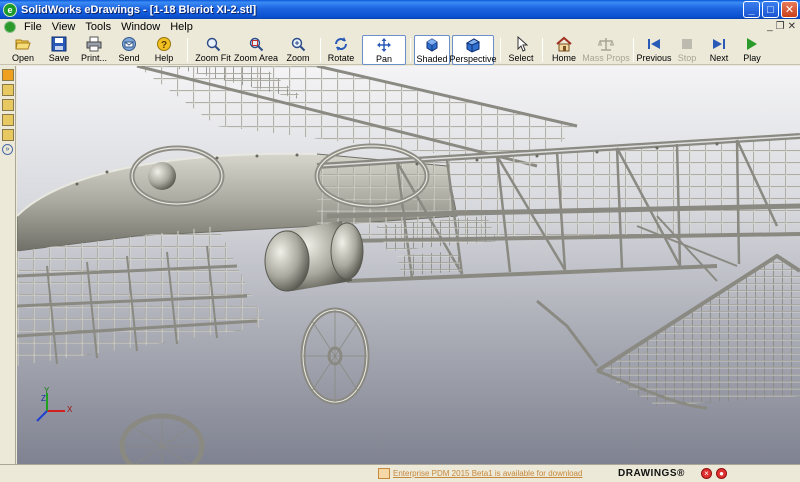  What do you see at coordinates (8, 135) in the screenshot?
I see `stamp-icon` at bounding box center [8, 135].